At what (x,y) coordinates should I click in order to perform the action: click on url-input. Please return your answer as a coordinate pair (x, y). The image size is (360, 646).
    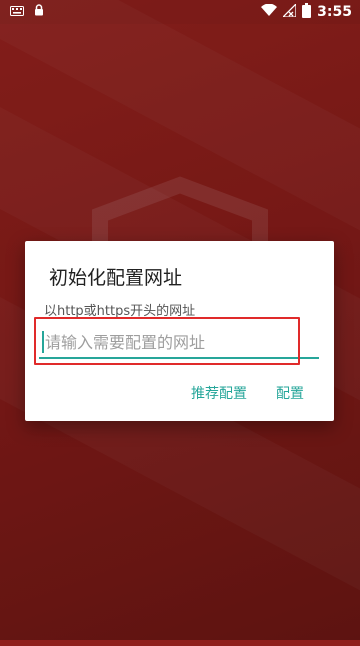
    Looking at the image, I should click on (180, 342).